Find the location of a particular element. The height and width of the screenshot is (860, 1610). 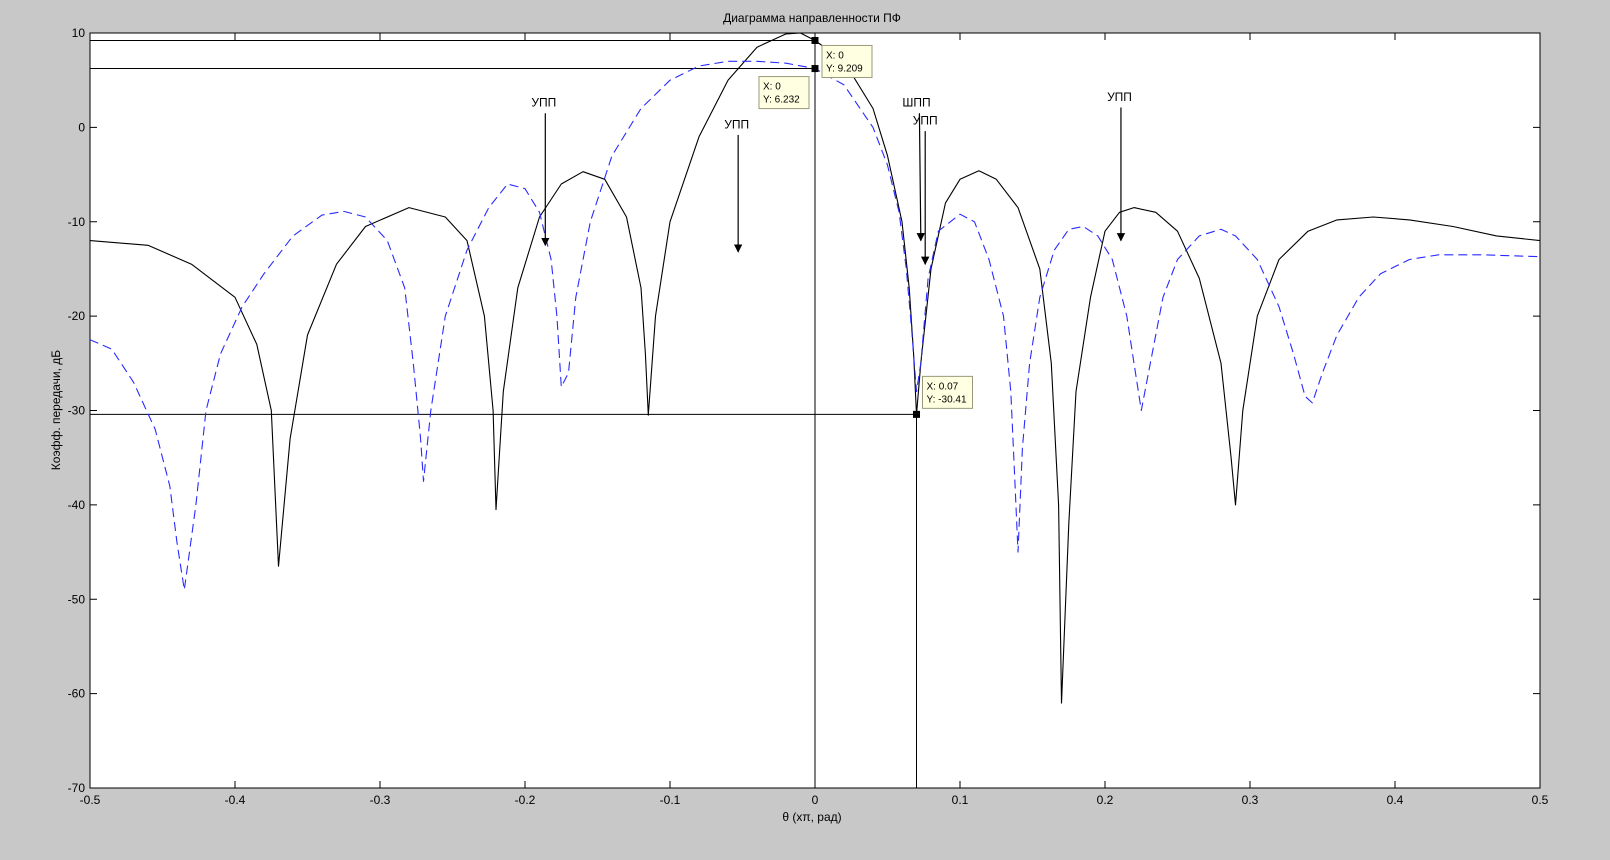

x-tick-label: -0.1 is located at coordinates (670, 800).